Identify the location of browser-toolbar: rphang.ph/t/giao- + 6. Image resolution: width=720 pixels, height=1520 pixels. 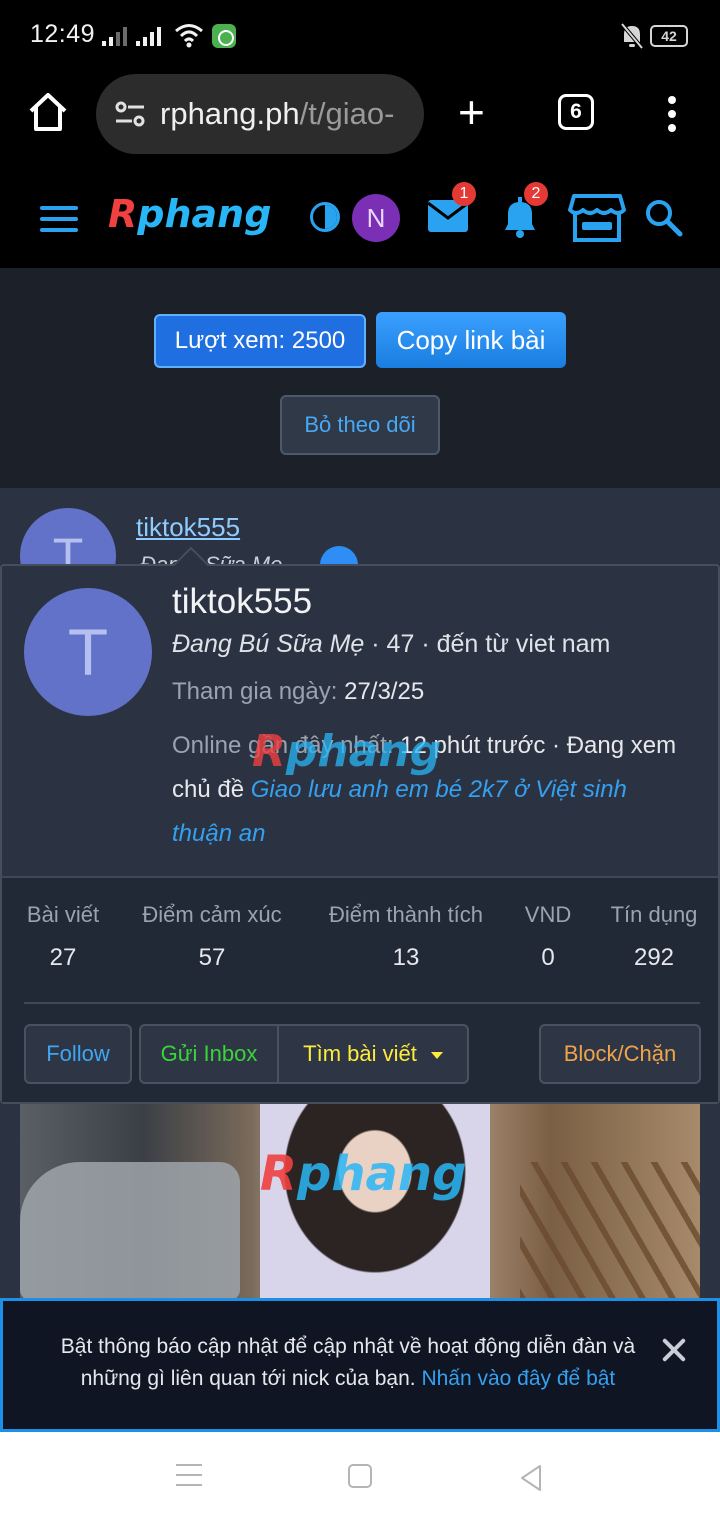
(360, 120).